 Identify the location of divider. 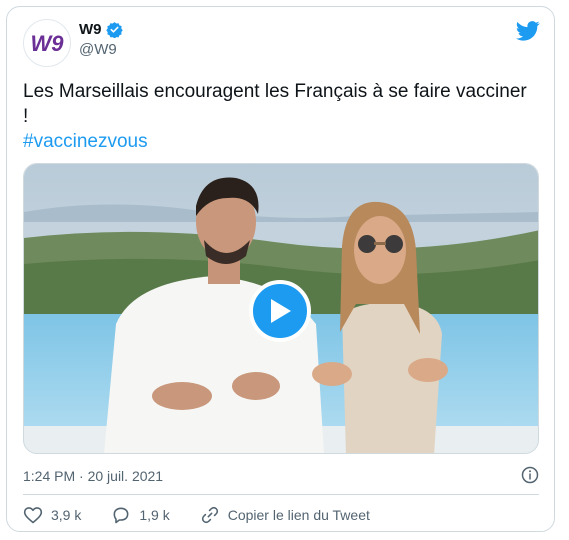
(281, 494).